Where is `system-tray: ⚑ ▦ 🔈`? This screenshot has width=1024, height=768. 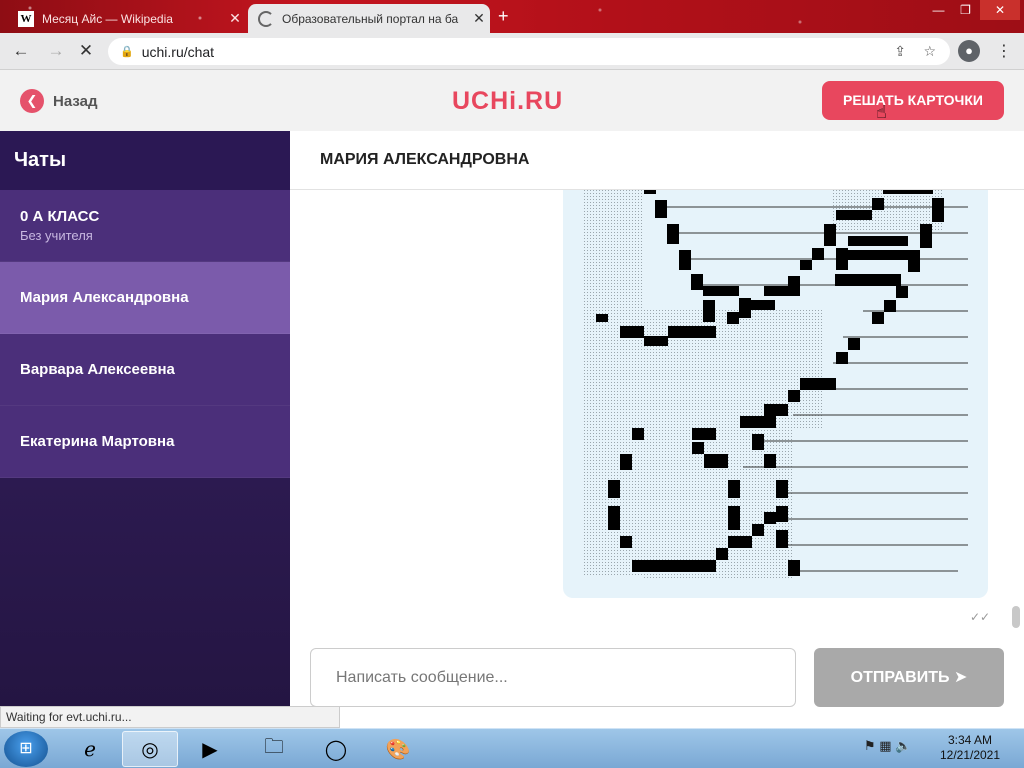 system-tray: ⚑ ▦ 🔈 is located at coordinates (887, 746).